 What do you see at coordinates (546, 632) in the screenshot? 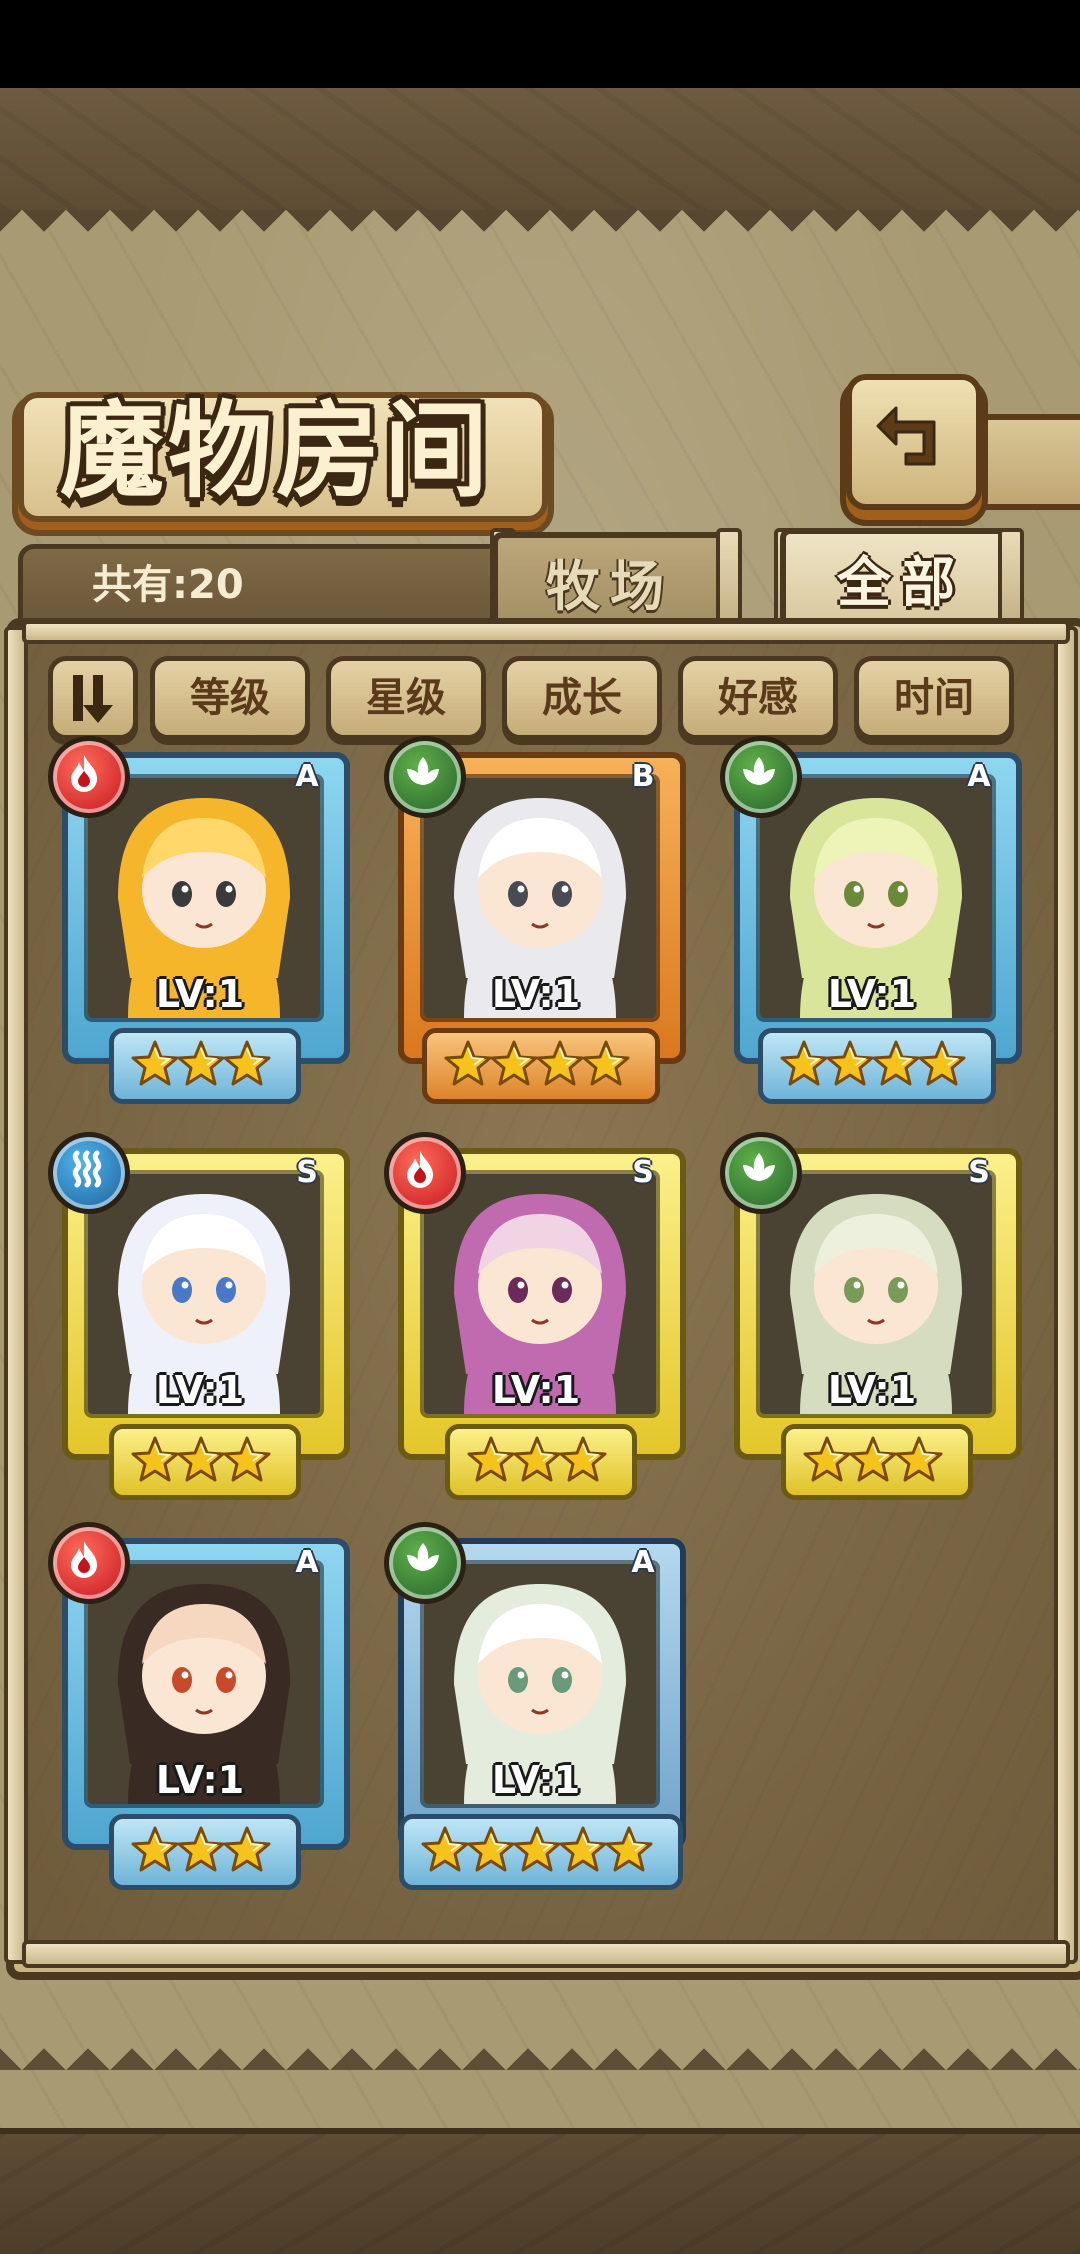
I see `panel-frame-top` at bounding box center [546, 632].